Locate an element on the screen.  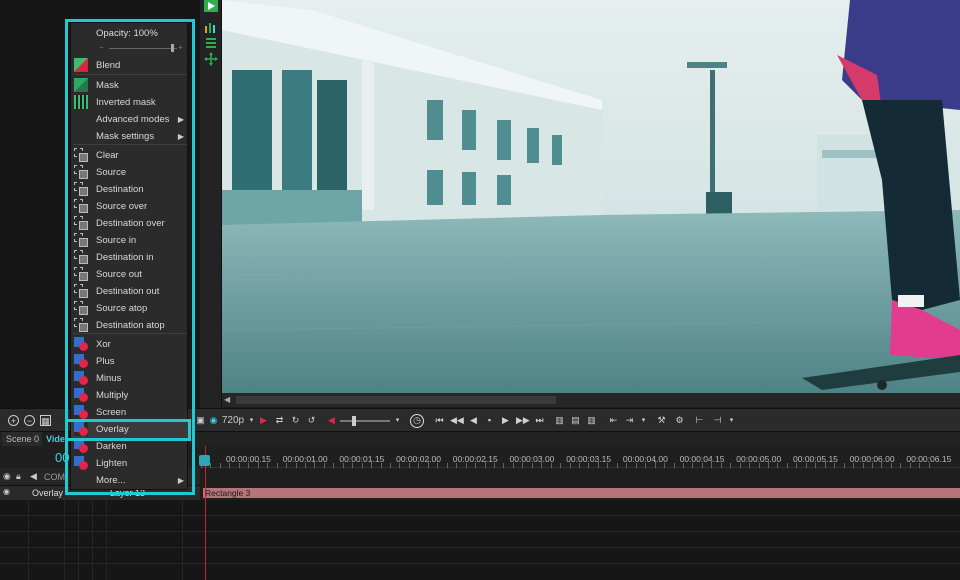
tab-scene: Scene 0 is located at coordinates (23, 439).